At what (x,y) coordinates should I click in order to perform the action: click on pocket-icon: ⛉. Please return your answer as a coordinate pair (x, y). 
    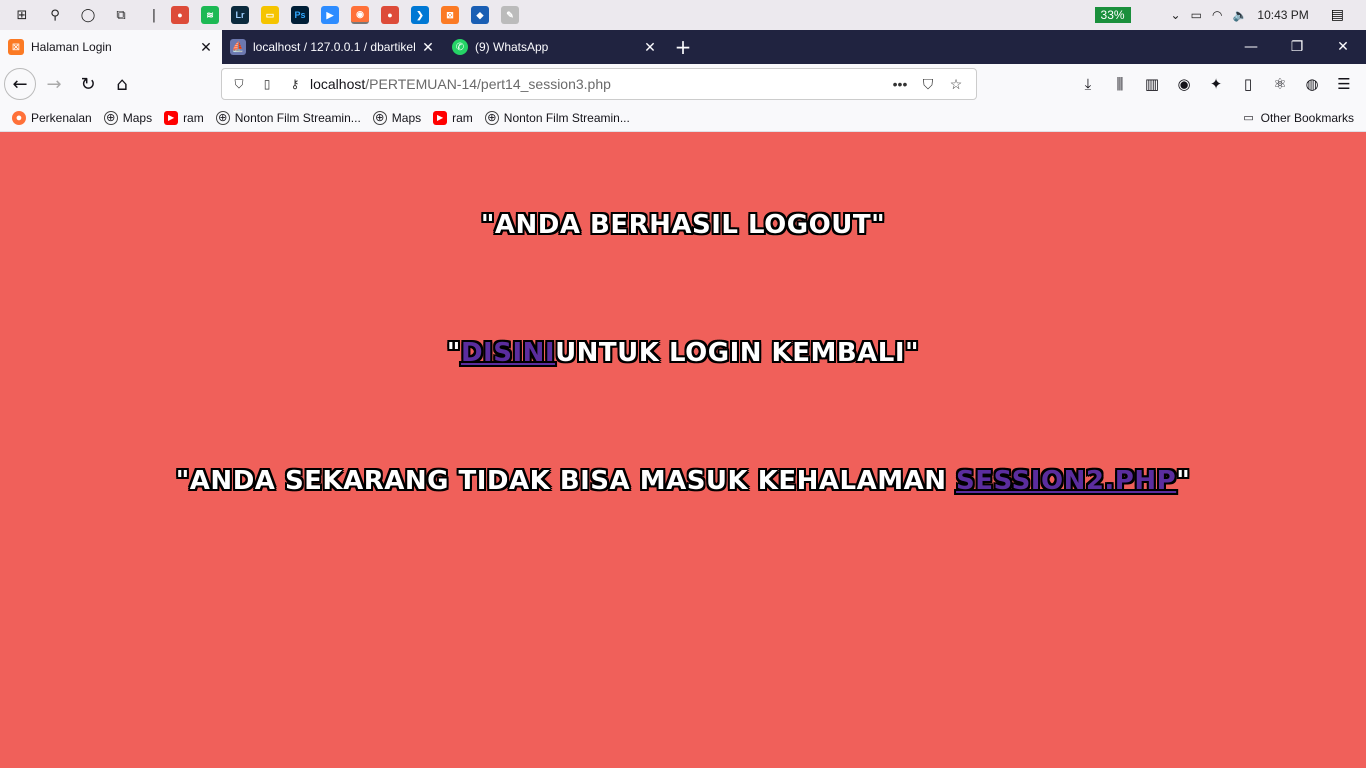
    Looking at the image, I should click on (928, 84).